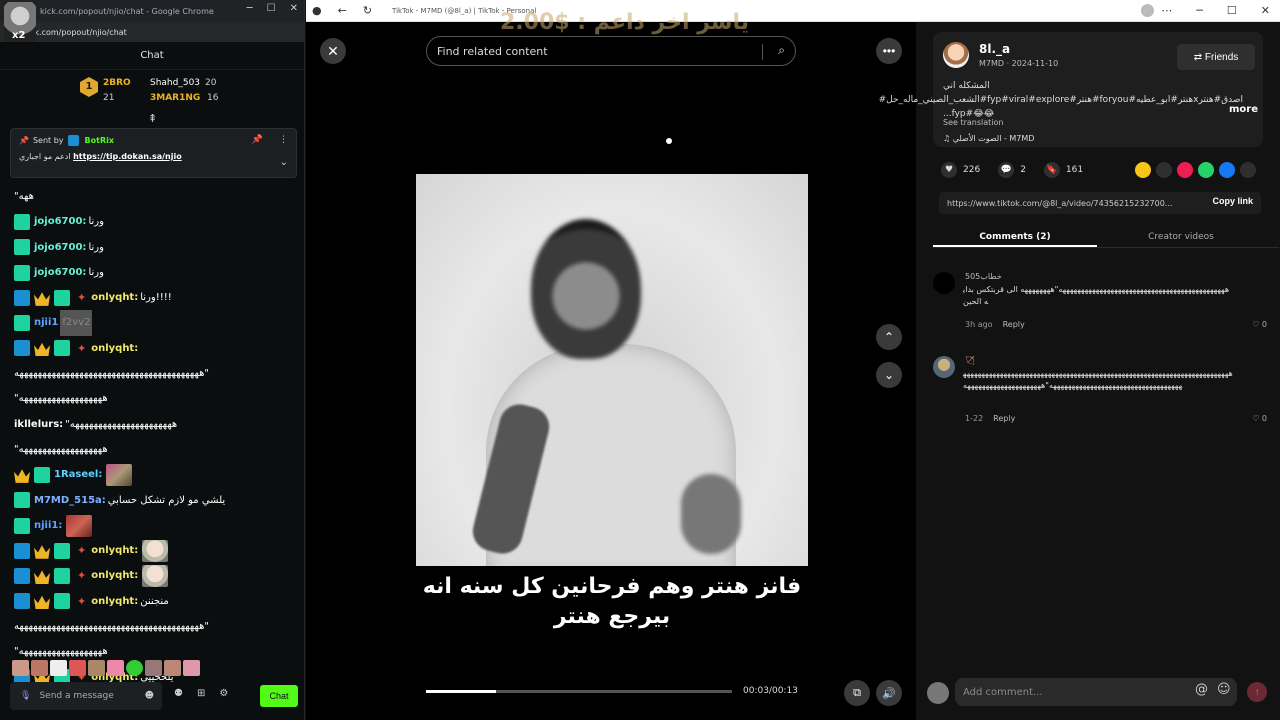 This screenshot has width=1280, height=720. Describe the element at coordinates (154, 323) in the screenshot. I see `chat-message: njii1 f2vv2` at that location.